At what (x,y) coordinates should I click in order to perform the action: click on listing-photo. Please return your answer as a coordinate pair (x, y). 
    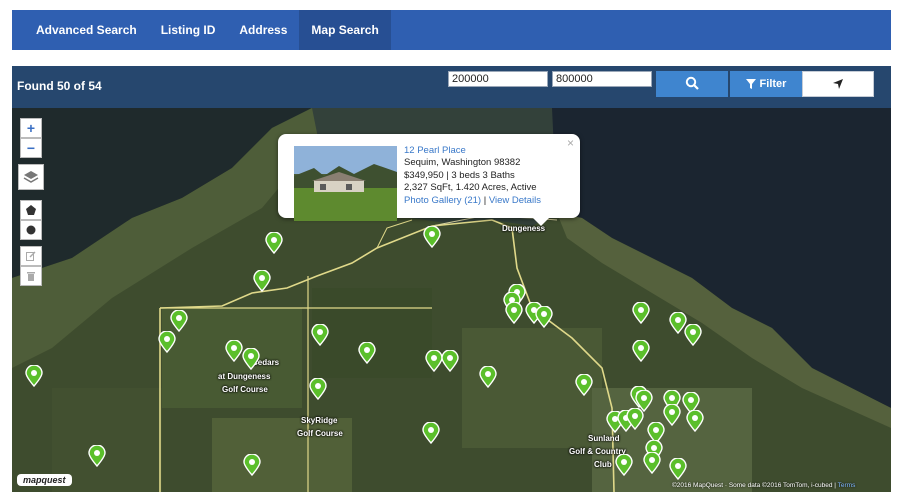
    Looking at the image, I should click on (345, 183).